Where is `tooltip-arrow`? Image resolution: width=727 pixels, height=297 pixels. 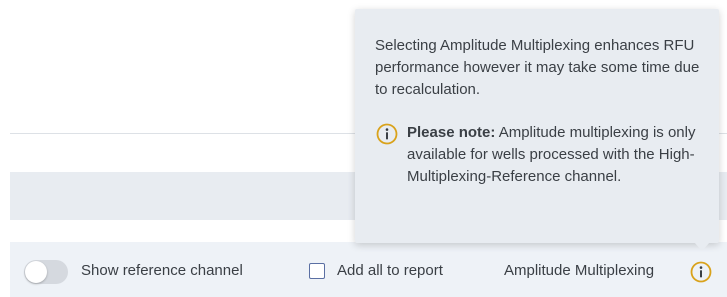 tooltip-arrow is located at coordinates (702, 246).